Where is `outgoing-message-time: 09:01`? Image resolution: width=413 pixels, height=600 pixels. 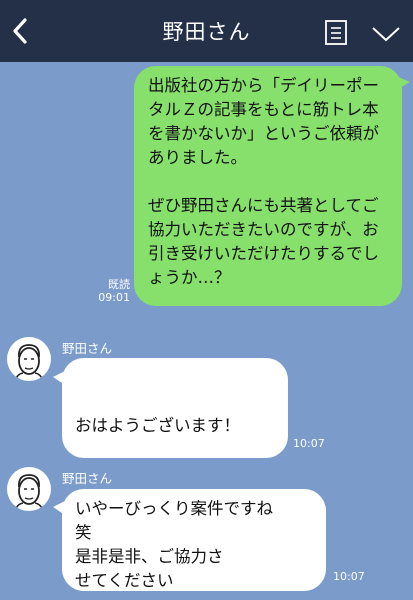
outgoing-message-time: 09:01 is located at coordinates (114, 297).